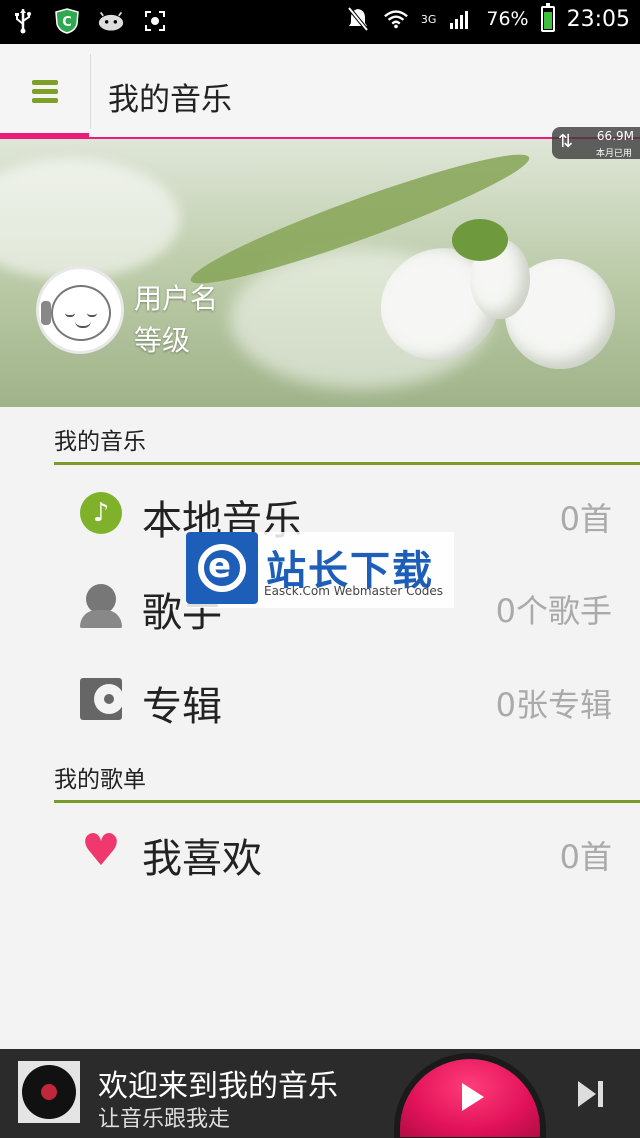  What do you see at coordinates (428, 19) in the screenshot?
I see `network-type: 3G` at bounding box center [428, 19].